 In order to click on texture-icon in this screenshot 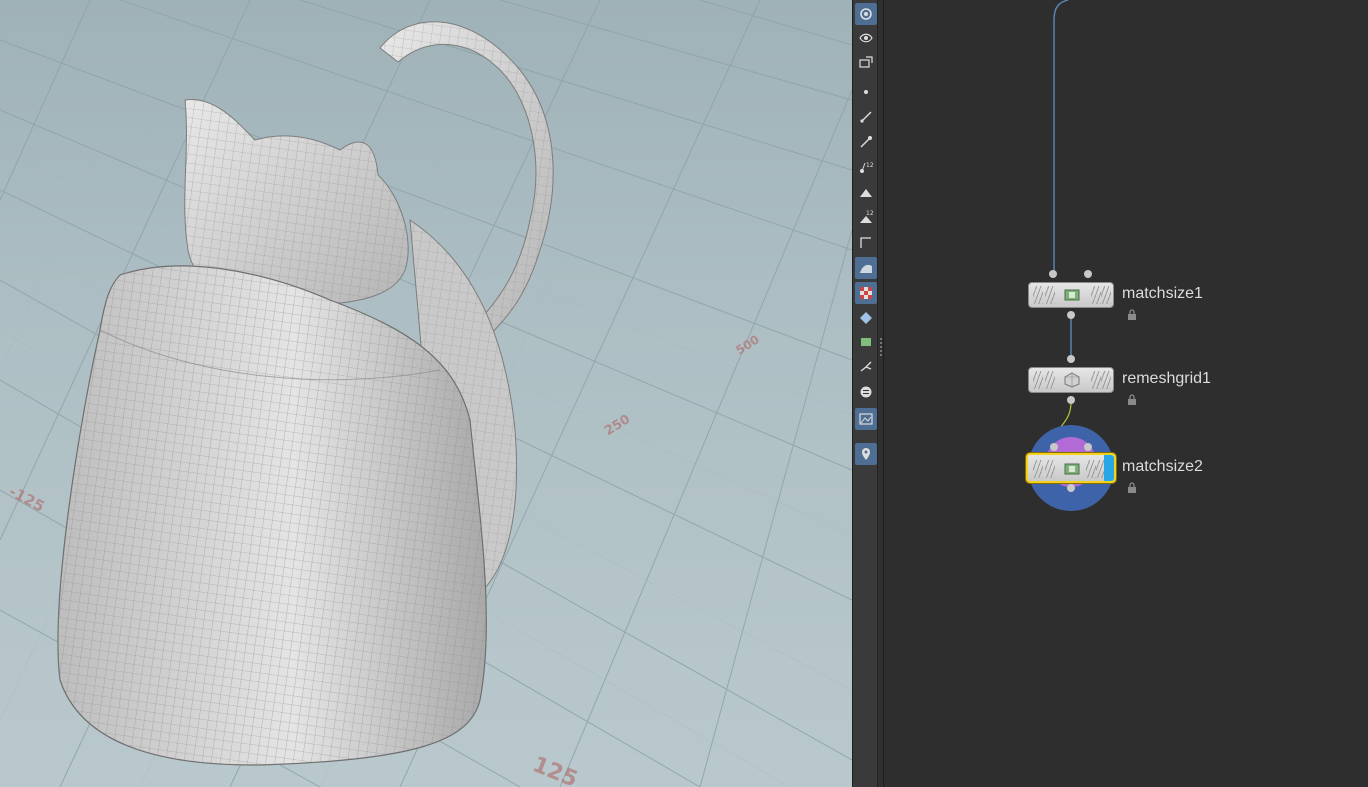, I will do `click(866, 293)`.